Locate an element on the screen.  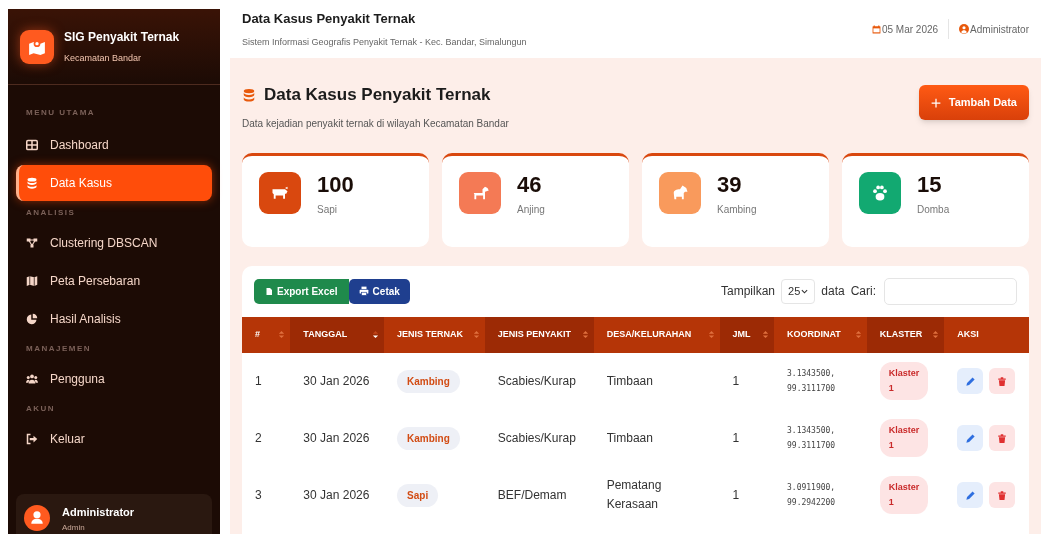
column-header: JENIS PENYAKIT is located at coordinates (539, 334).